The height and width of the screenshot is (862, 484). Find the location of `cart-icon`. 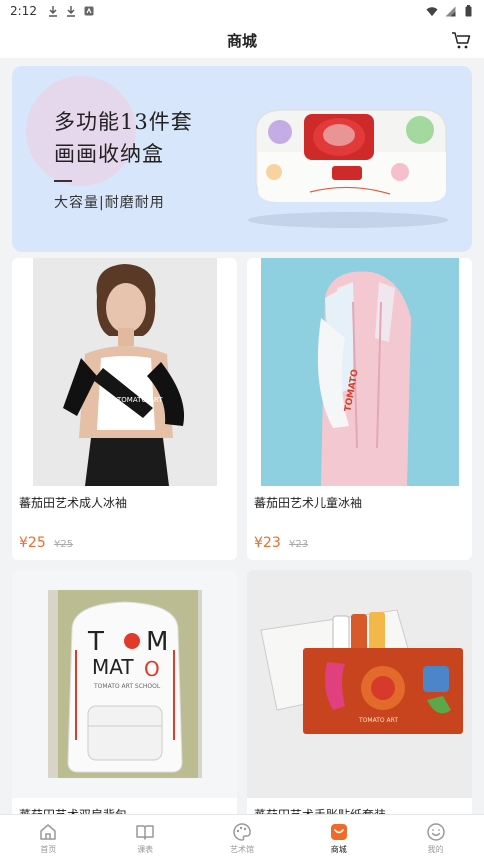

cart-icon is located at coordinates (461, 40).